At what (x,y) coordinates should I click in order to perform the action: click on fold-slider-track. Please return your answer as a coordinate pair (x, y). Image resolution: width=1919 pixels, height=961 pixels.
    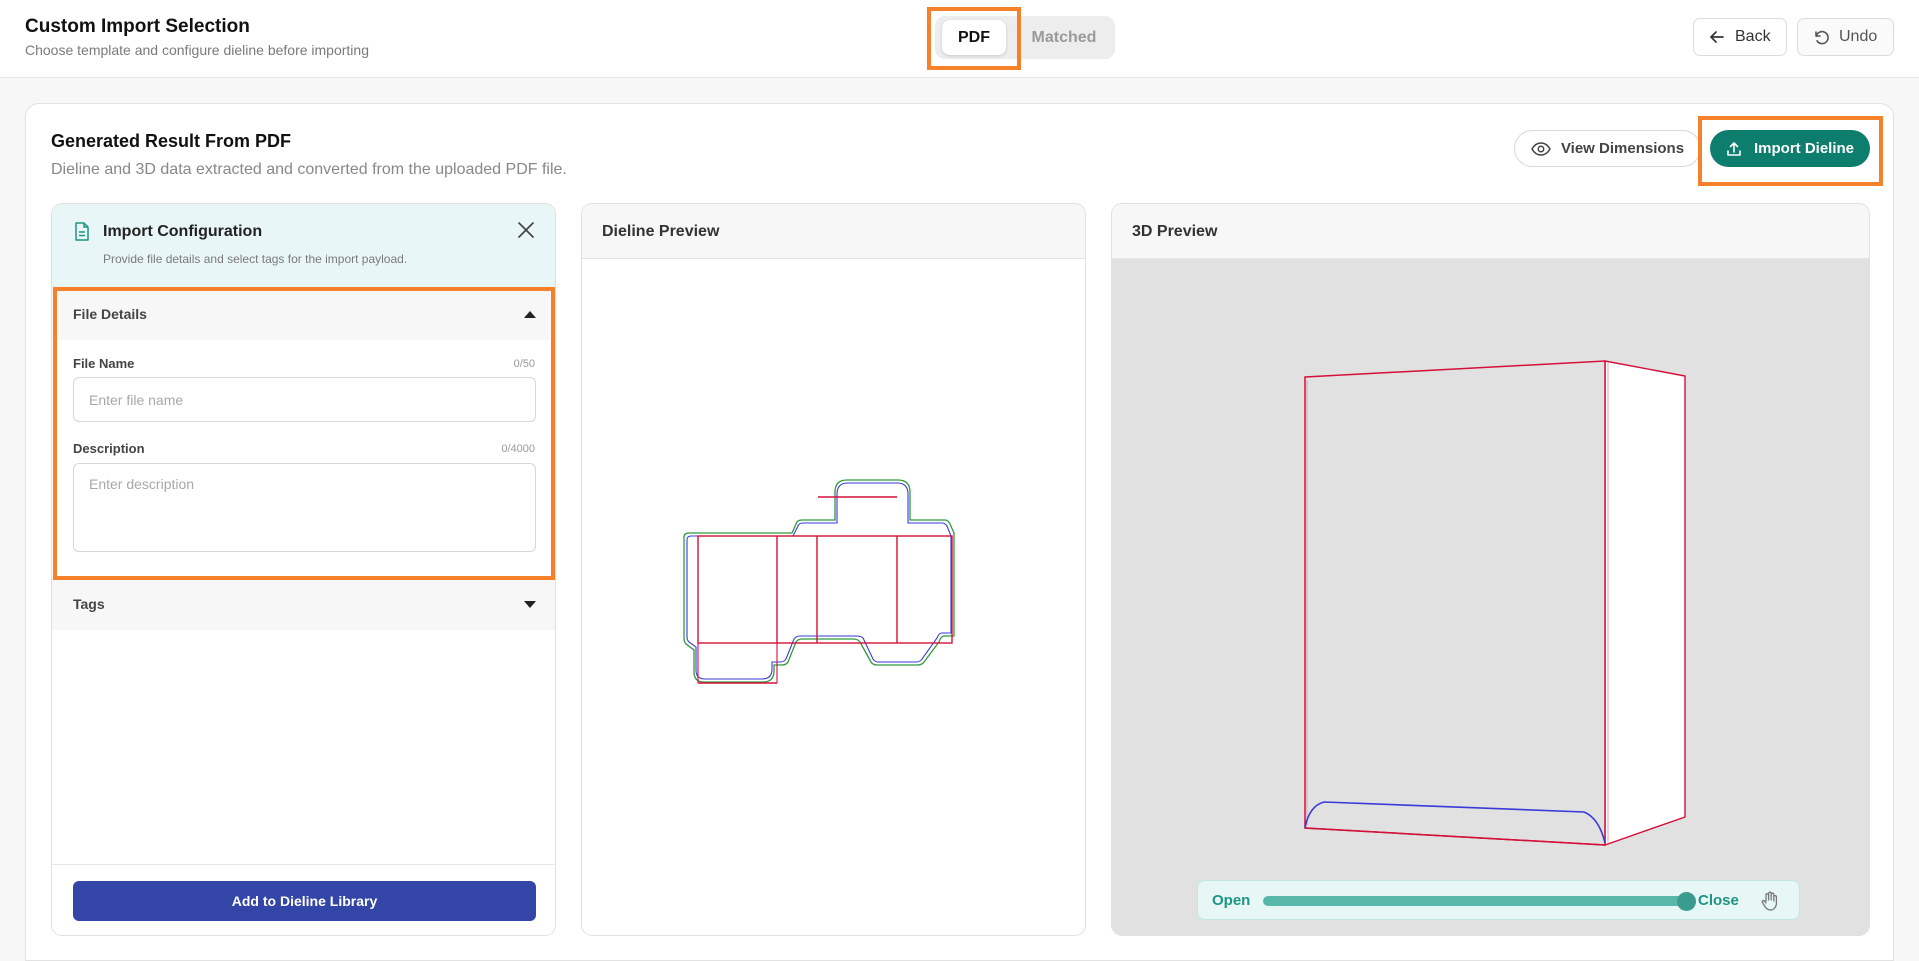
    Looking at the image, I should click on (1474, 901).